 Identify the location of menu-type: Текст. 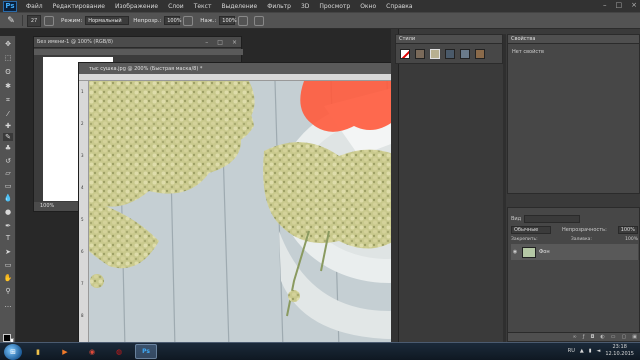
(203, 6).